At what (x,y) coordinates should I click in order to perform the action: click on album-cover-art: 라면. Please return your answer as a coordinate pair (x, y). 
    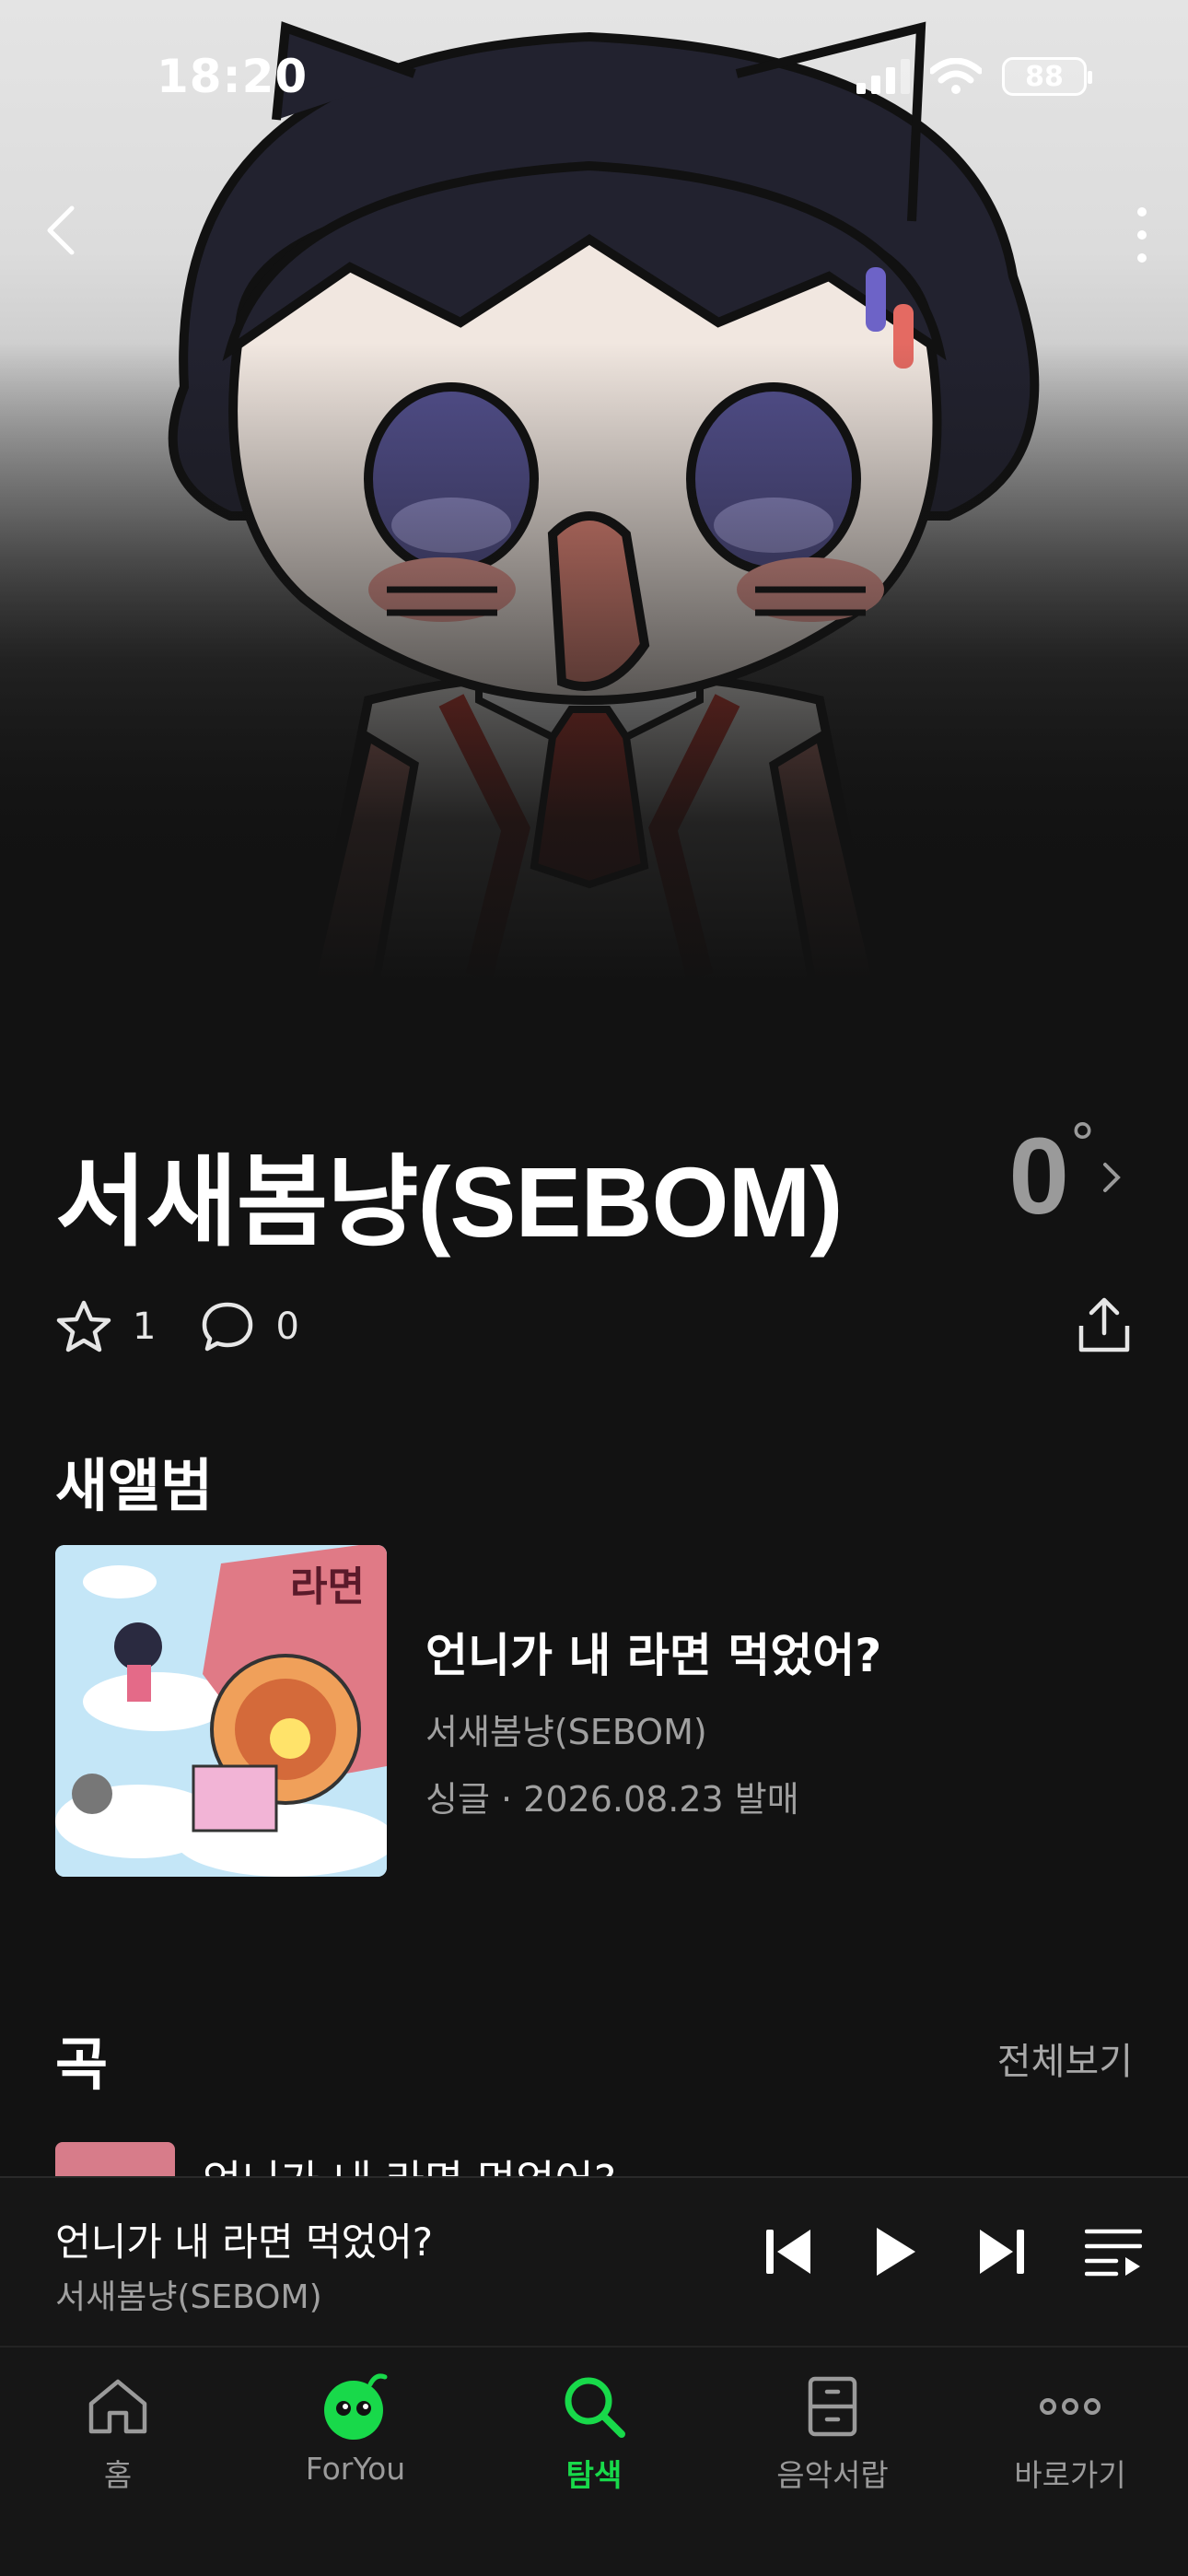
    Looking at the image, I should click on (221, 1711).